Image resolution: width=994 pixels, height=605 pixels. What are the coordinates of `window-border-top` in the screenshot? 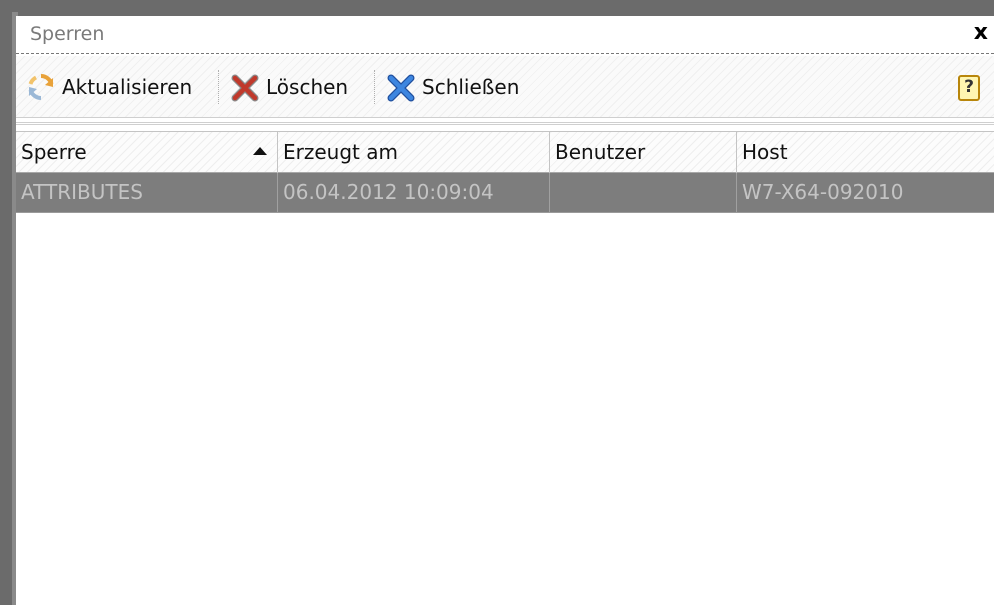 It's located at (497, 8).